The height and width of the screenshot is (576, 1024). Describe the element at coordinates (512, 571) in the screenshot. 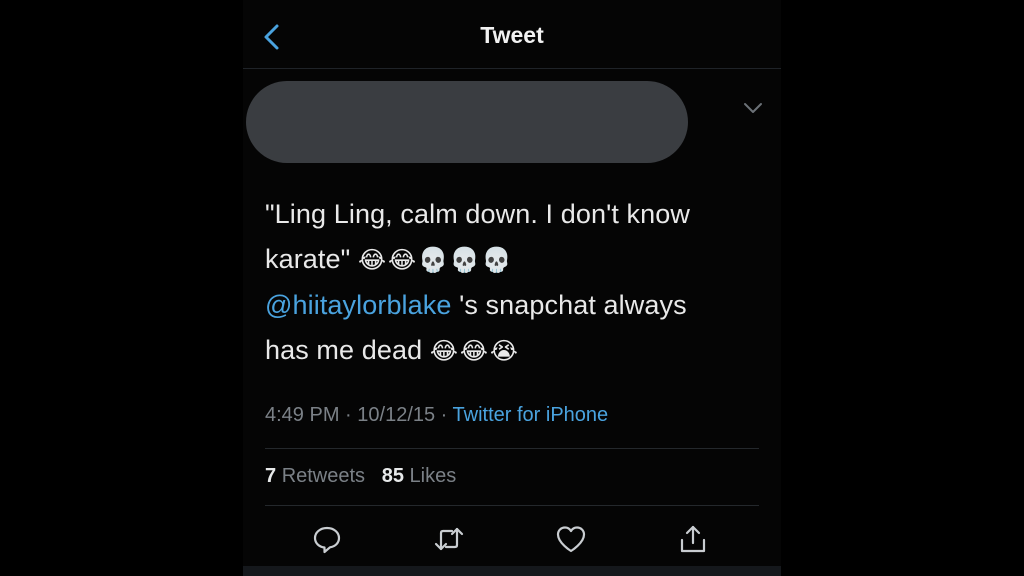

I see `bottom-bar` at that location.